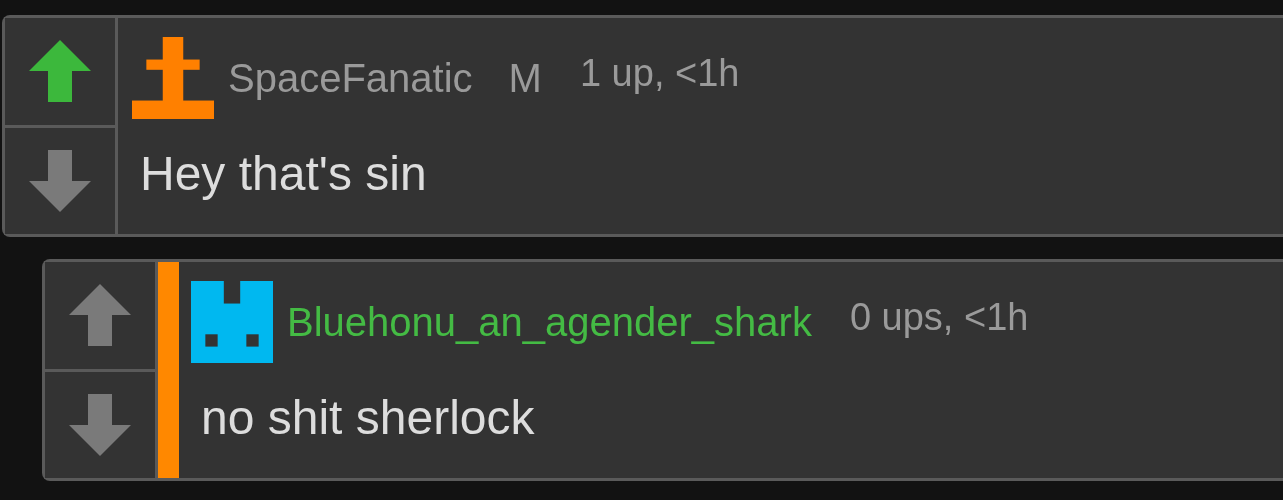 Image resolution: width=1283 pixels, height=500 pixels. What do you see at coordinates (525, 78) in the screenshot?
I see `user-flag-label: M` at bounding box center [525, 78].